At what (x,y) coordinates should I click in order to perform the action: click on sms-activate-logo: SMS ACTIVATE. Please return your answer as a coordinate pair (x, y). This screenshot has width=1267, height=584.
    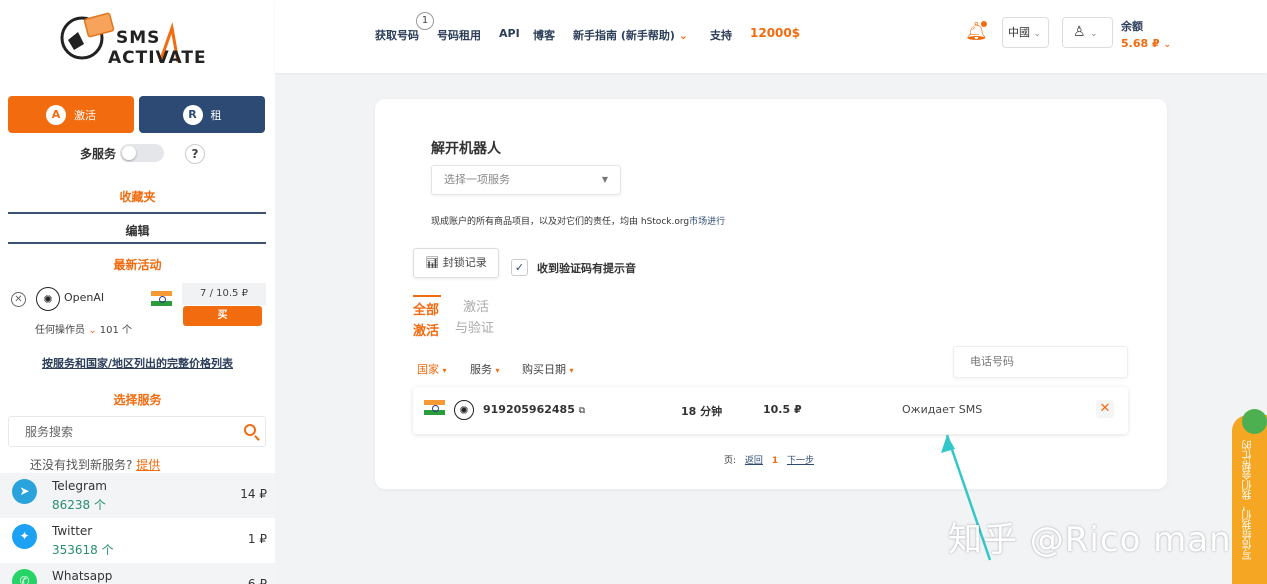
    Looking at the image, I should click on (140, 41).